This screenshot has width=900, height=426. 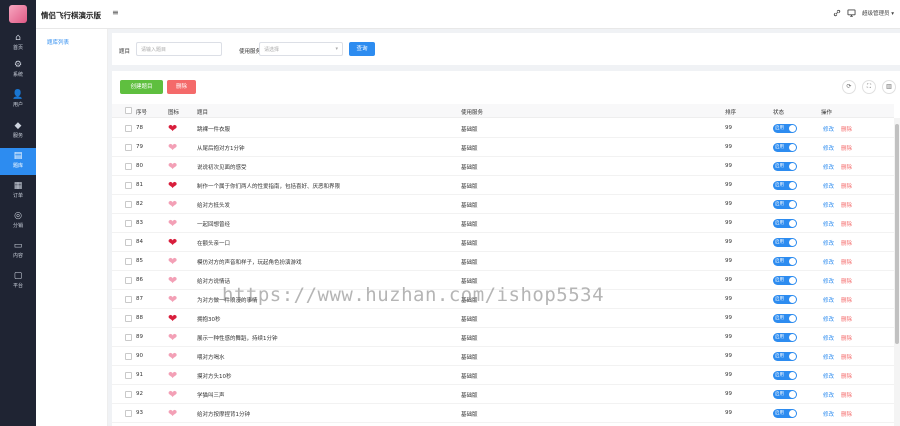 What do you see at coordinates (139, 318) in the screenshot?
I see `row-no: 88` at bounding box center [139, 318].